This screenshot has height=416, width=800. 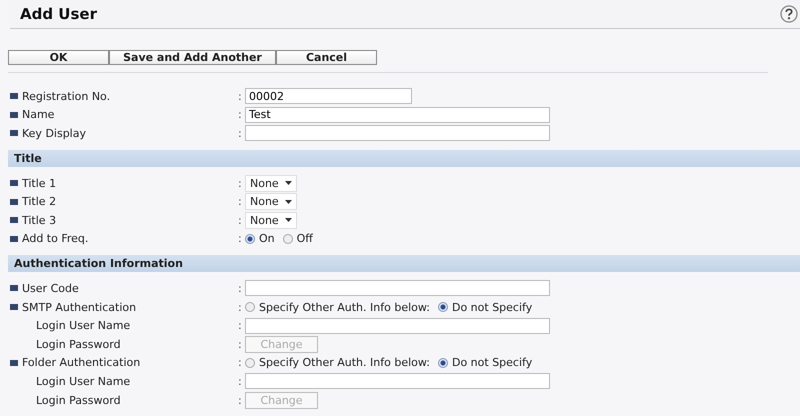 I want to click on radio-option: On, so click(x=260, y=239).